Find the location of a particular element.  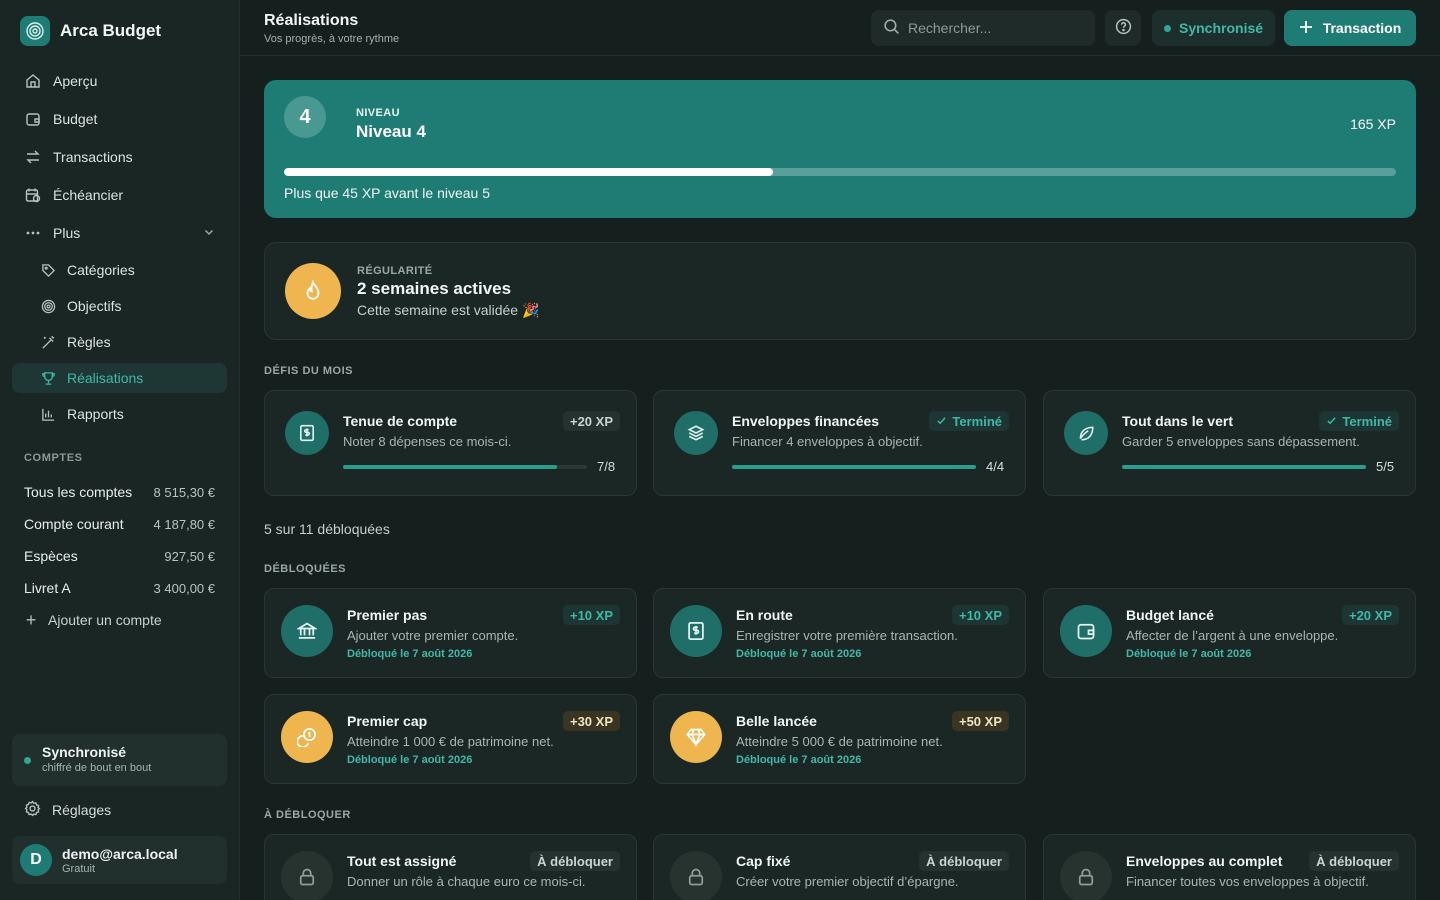

account-item: Compte courant 4 187,80 € is located at coordinates (119, 524).